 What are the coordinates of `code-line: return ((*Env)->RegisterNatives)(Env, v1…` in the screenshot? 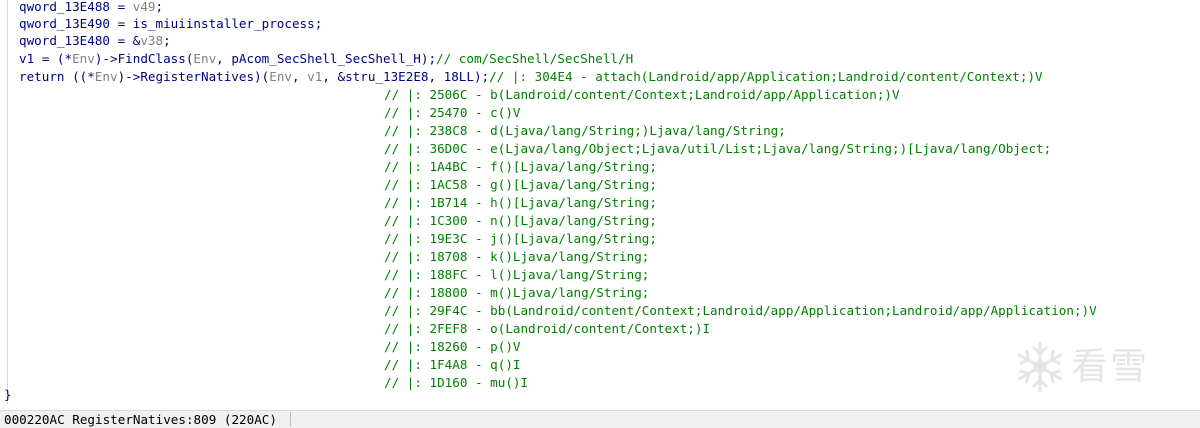 It's located at (531, 76).